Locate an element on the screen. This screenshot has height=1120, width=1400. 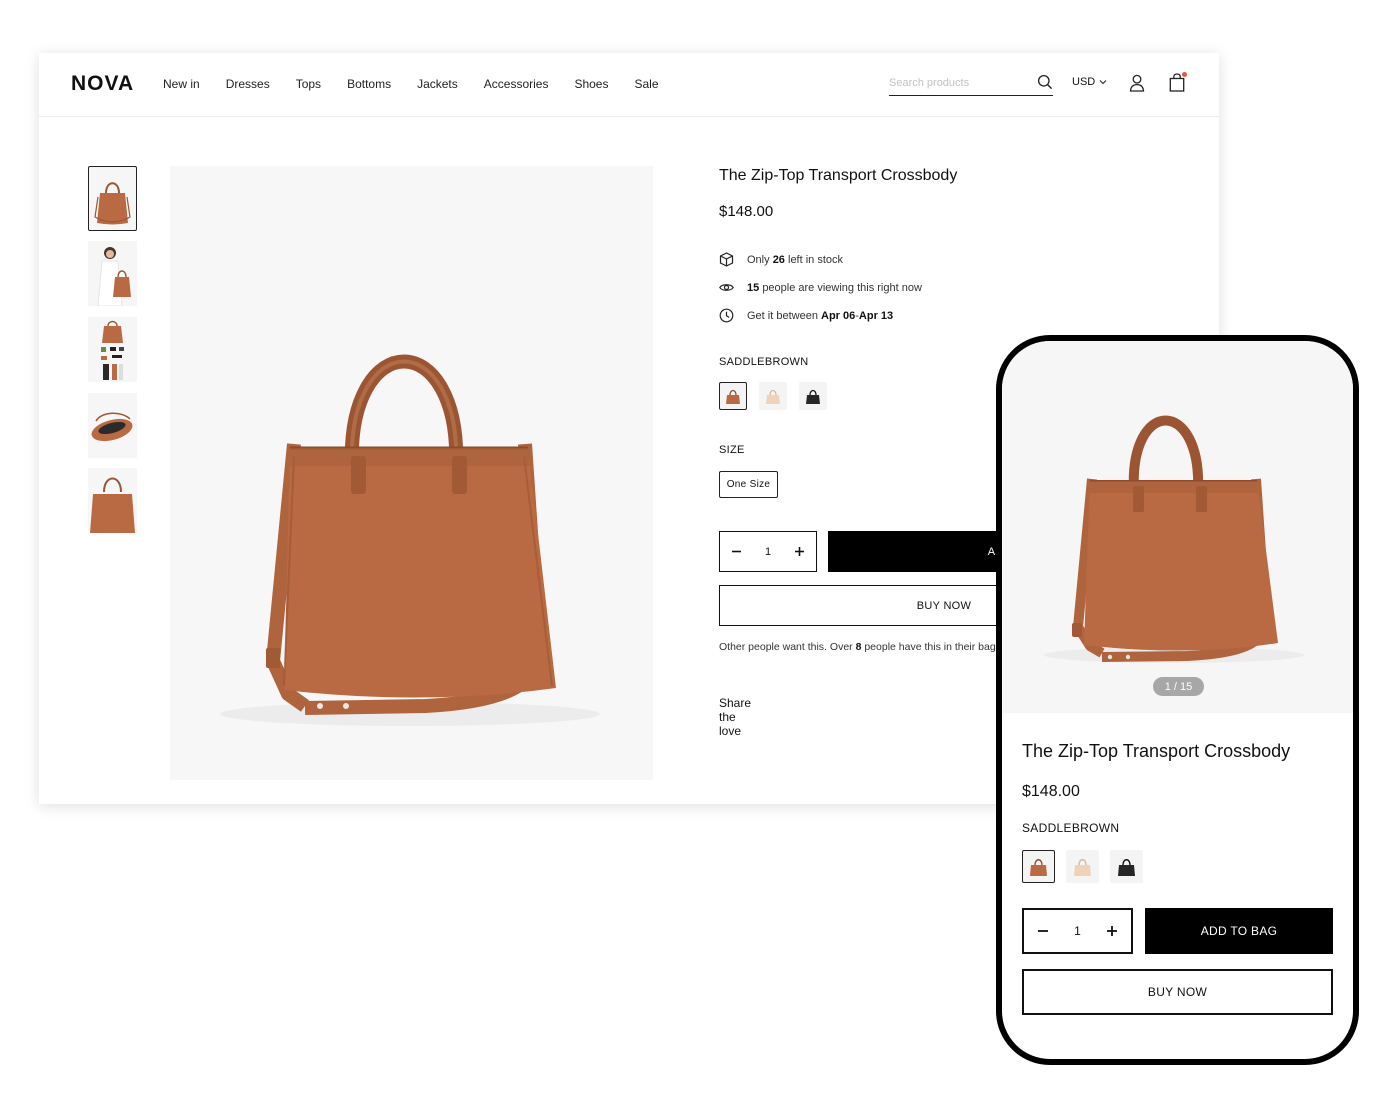
mobile-color-label: SADDLEBROWN is located at coordinates (1071, 828).